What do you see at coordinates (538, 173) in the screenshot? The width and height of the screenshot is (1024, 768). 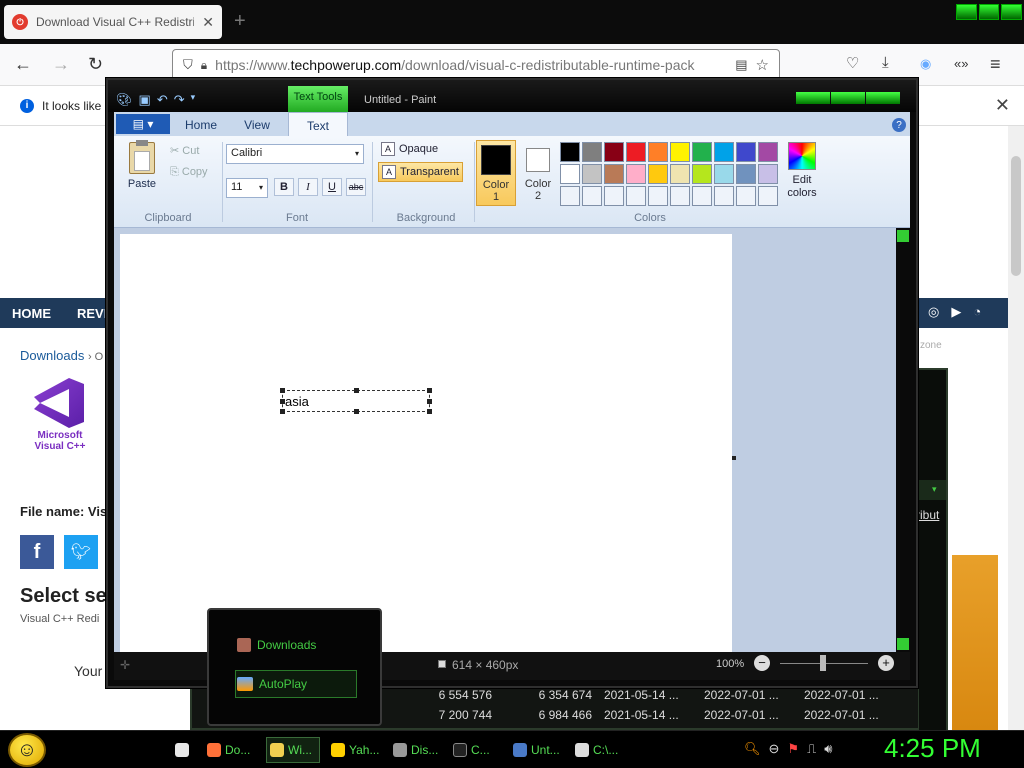 I see `color-2-button: Color 2` at bounding box center [538, 173].